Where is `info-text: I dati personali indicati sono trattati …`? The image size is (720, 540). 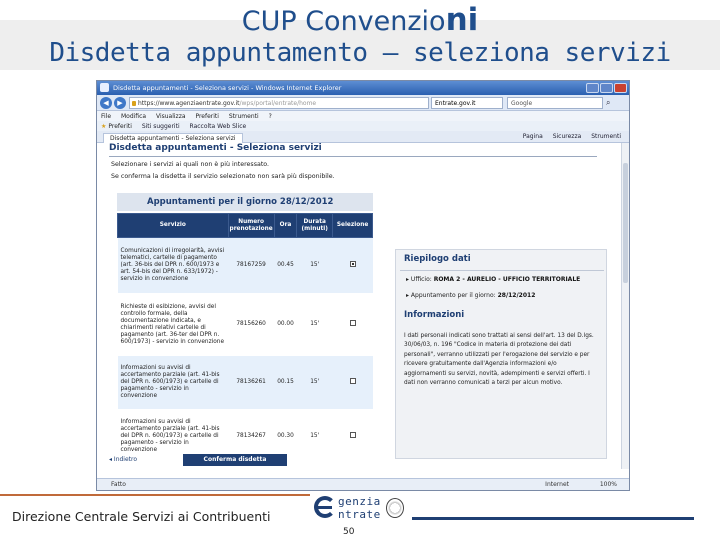 info-text: I dati personali indicati sono trattati … is located at coordinates (499, 360).